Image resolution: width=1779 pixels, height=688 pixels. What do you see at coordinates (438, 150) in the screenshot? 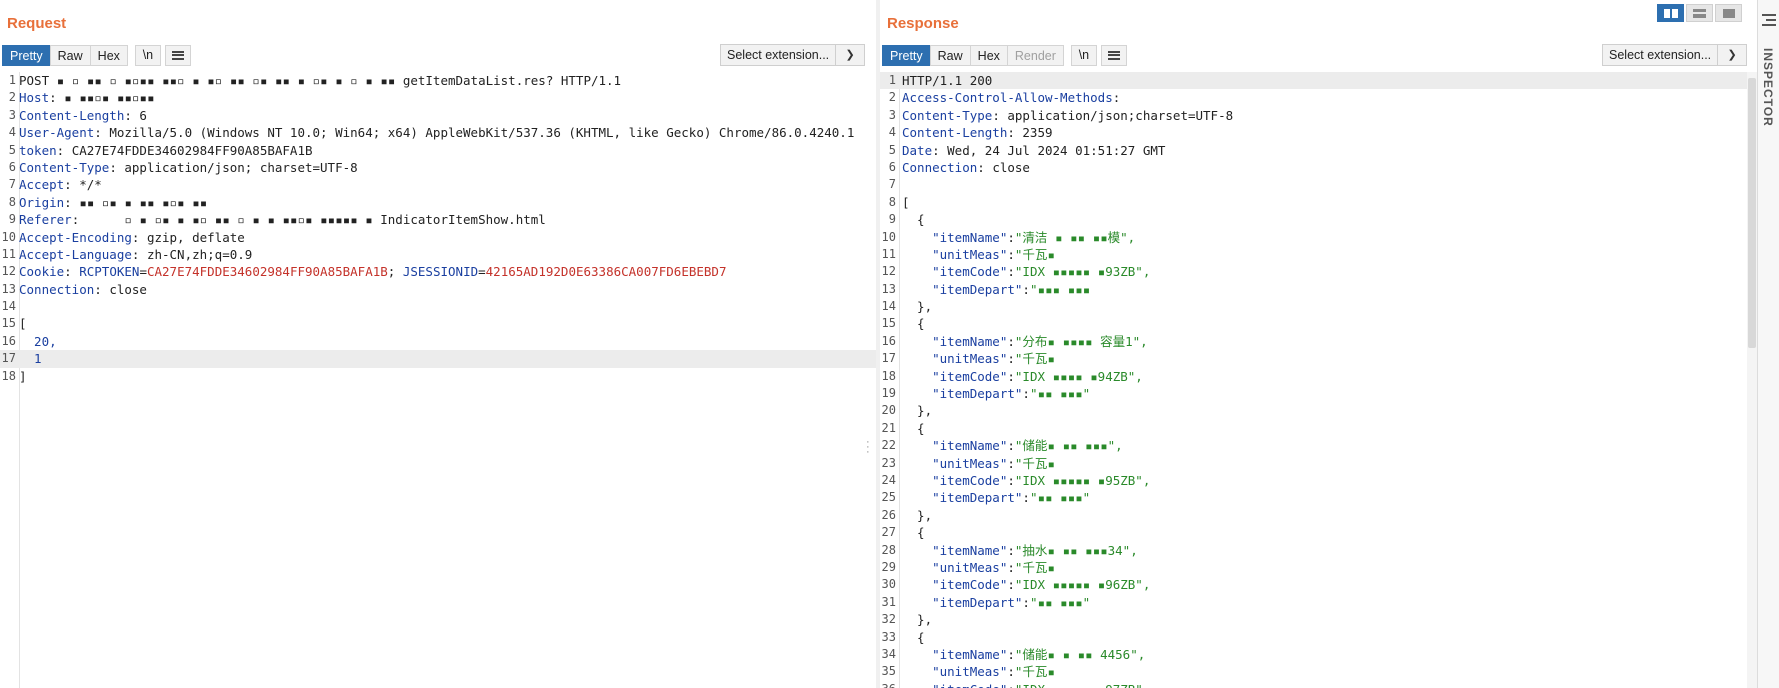
I see `request-code-line: 5 token: CA27E74FDDE34602984FF90A85BAFA1B` at bounding box center [438, 150].